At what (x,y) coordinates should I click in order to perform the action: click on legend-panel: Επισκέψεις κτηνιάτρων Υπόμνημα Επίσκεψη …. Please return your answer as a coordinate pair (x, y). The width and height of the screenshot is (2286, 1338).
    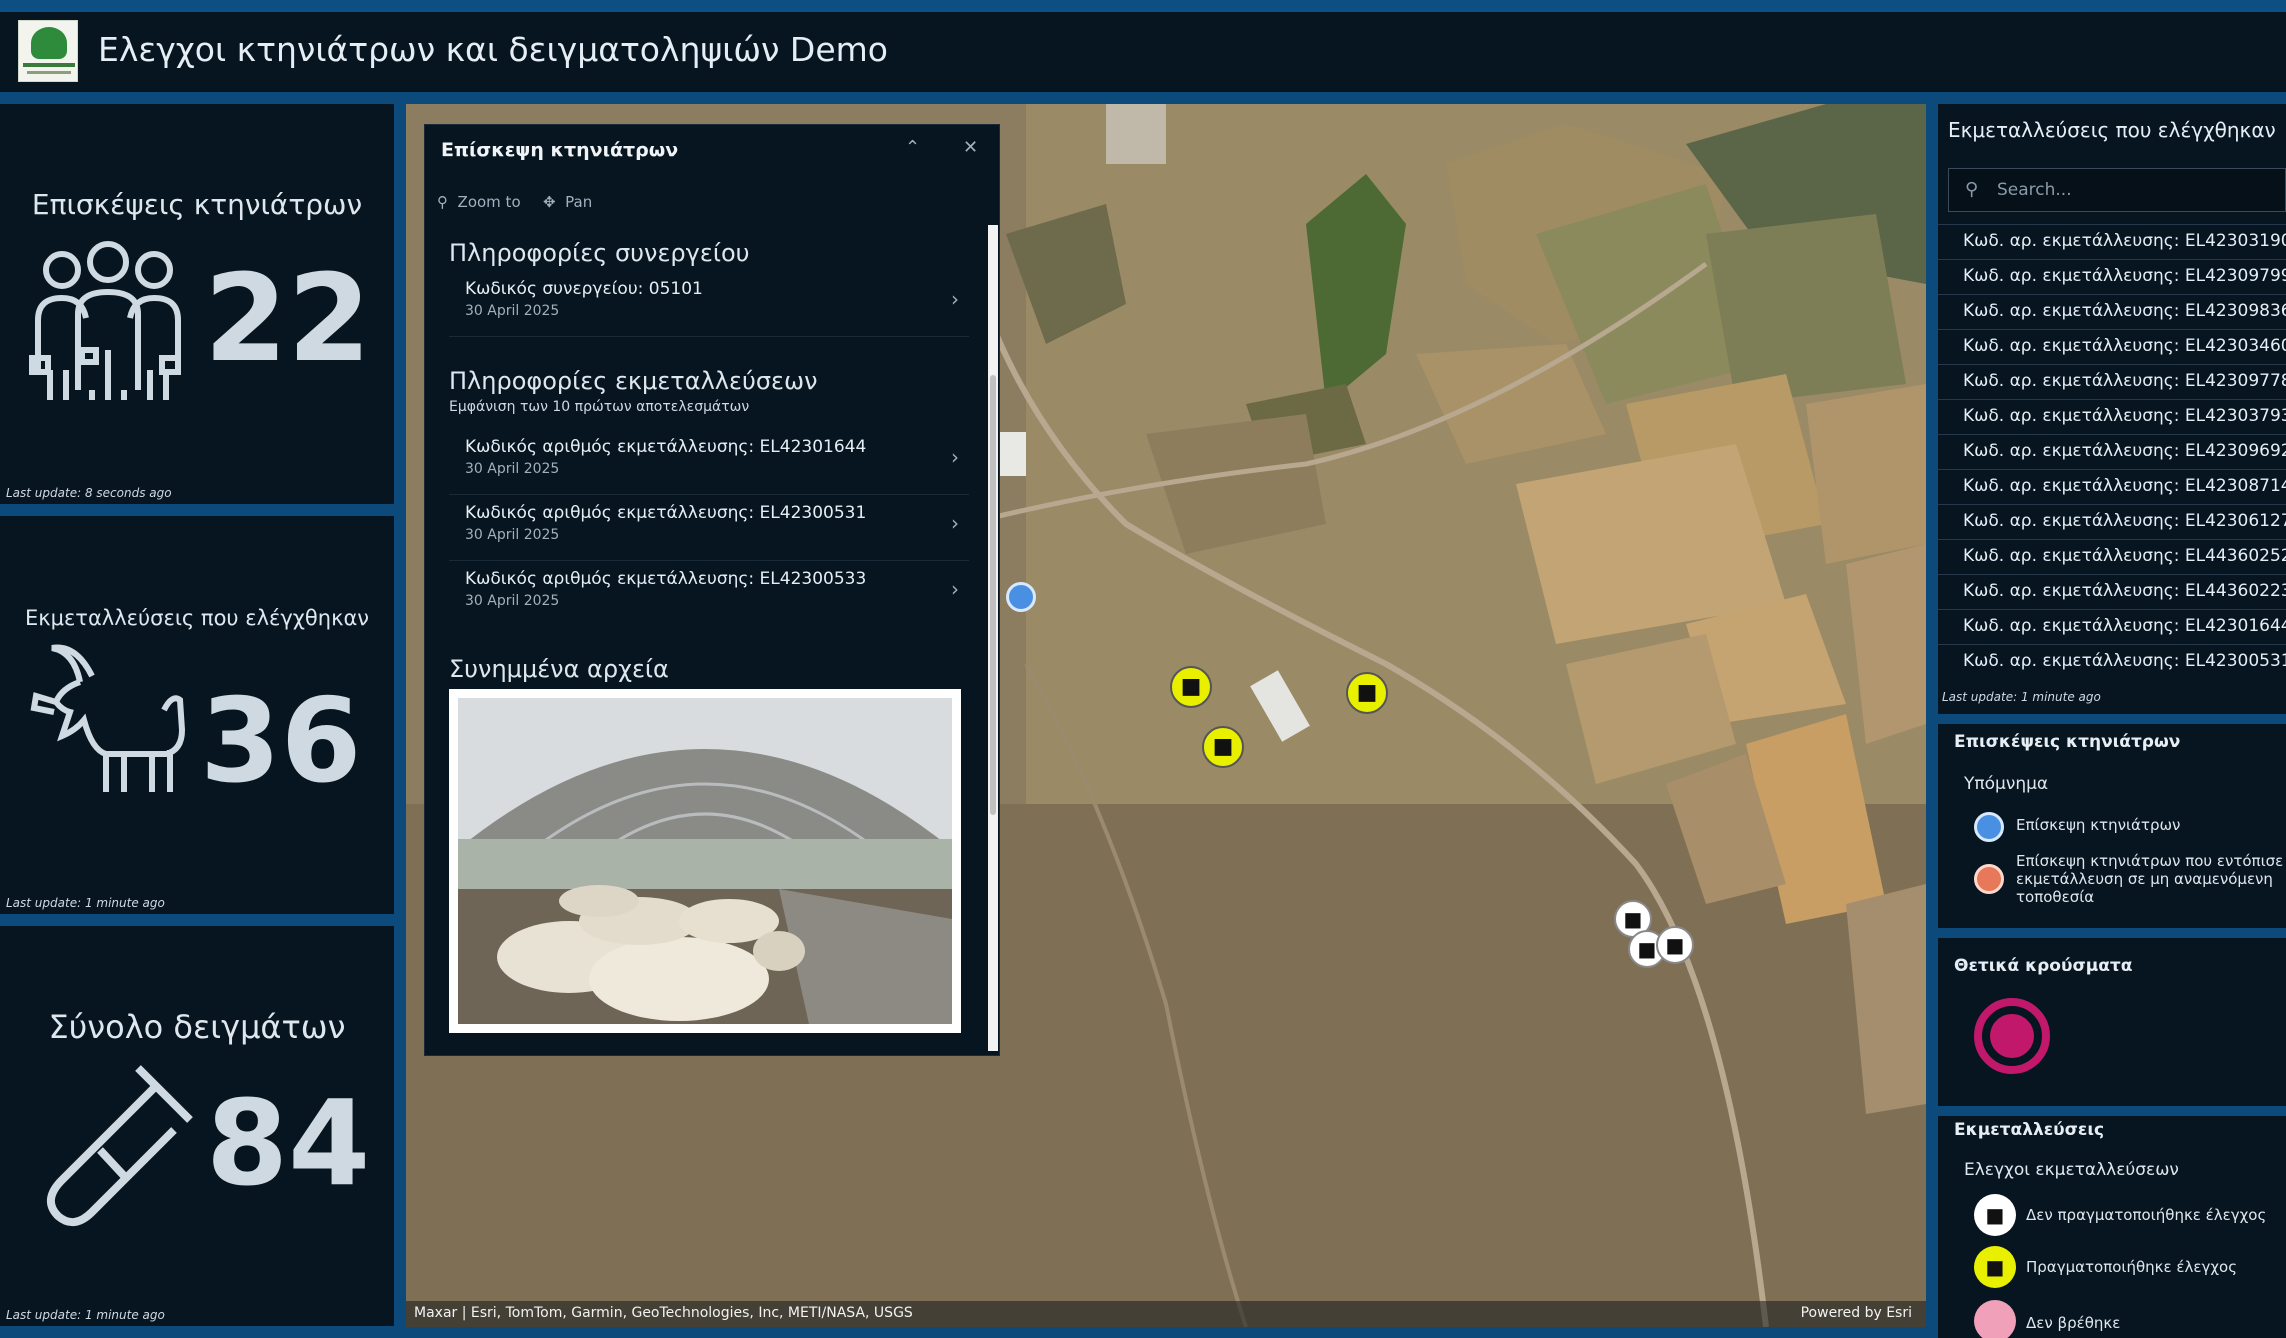
    Looking at the image, I should click on (2112, 1031).